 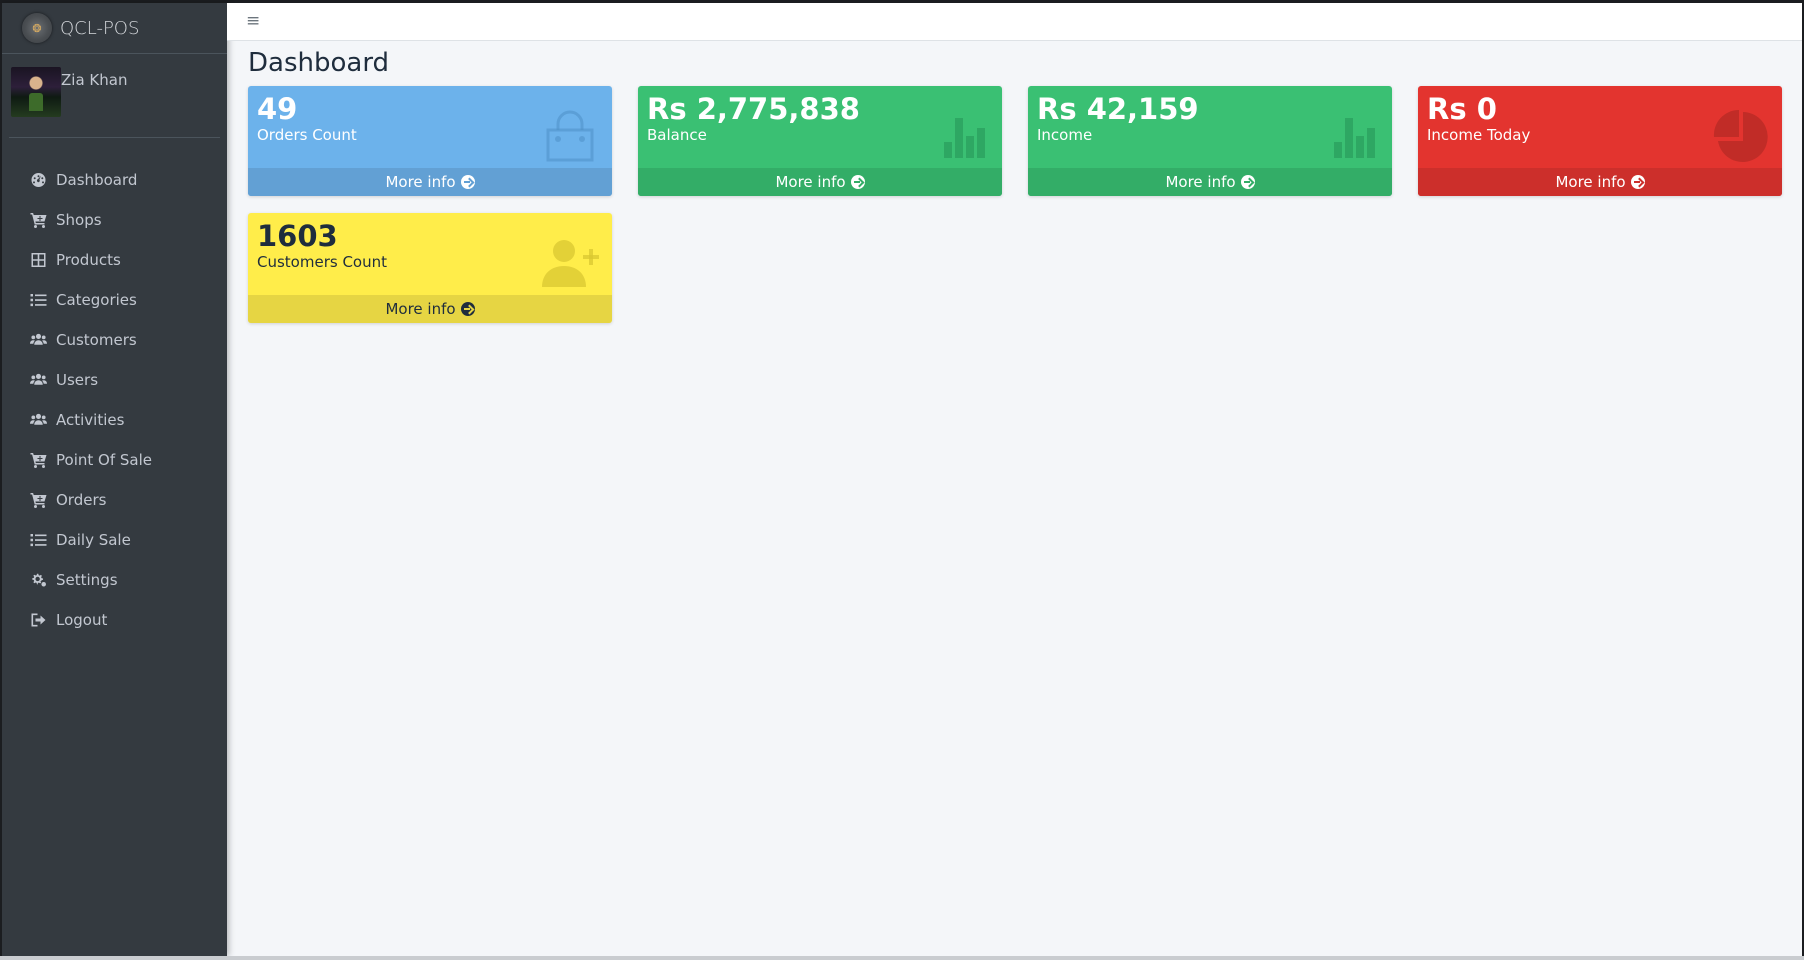 I want to click on avatar, so click(x=36, y=92).